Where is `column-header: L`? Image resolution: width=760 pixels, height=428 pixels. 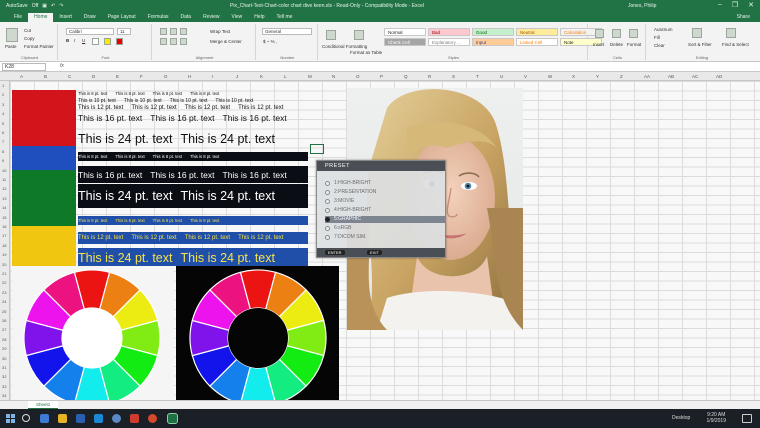
column-header: L is located at coordinates (285, 76).